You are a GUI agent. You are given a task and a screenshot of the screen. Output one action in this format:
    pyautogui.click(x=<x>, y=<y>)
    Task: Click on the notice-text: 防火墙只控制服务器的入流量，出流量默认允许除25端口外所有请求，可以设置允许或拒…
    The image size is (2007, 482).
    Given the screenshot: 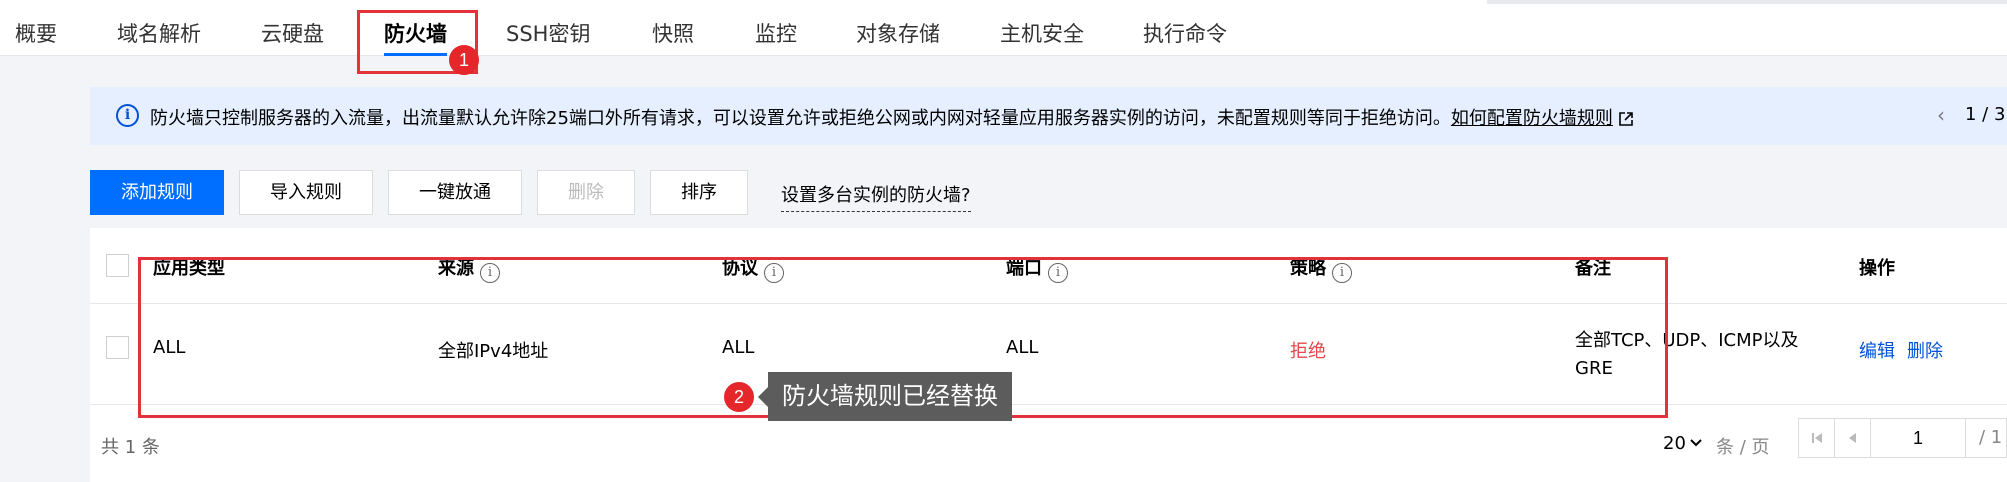 What is the action you would take?
    pyautogui.click(x=891, y=117)
    